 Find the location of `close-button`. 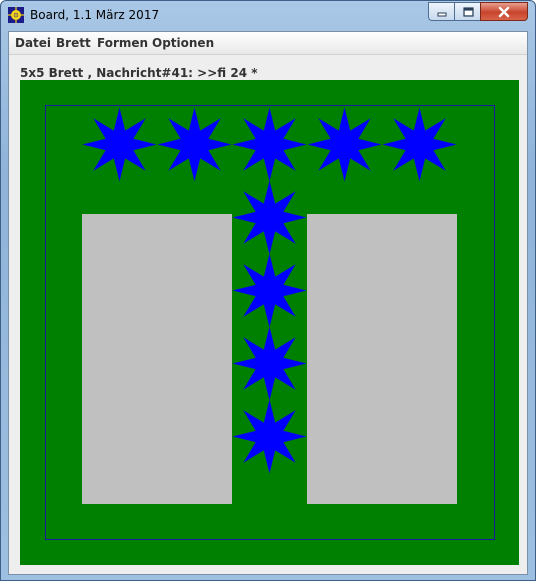

close-button is located at coordinates (504, 11).